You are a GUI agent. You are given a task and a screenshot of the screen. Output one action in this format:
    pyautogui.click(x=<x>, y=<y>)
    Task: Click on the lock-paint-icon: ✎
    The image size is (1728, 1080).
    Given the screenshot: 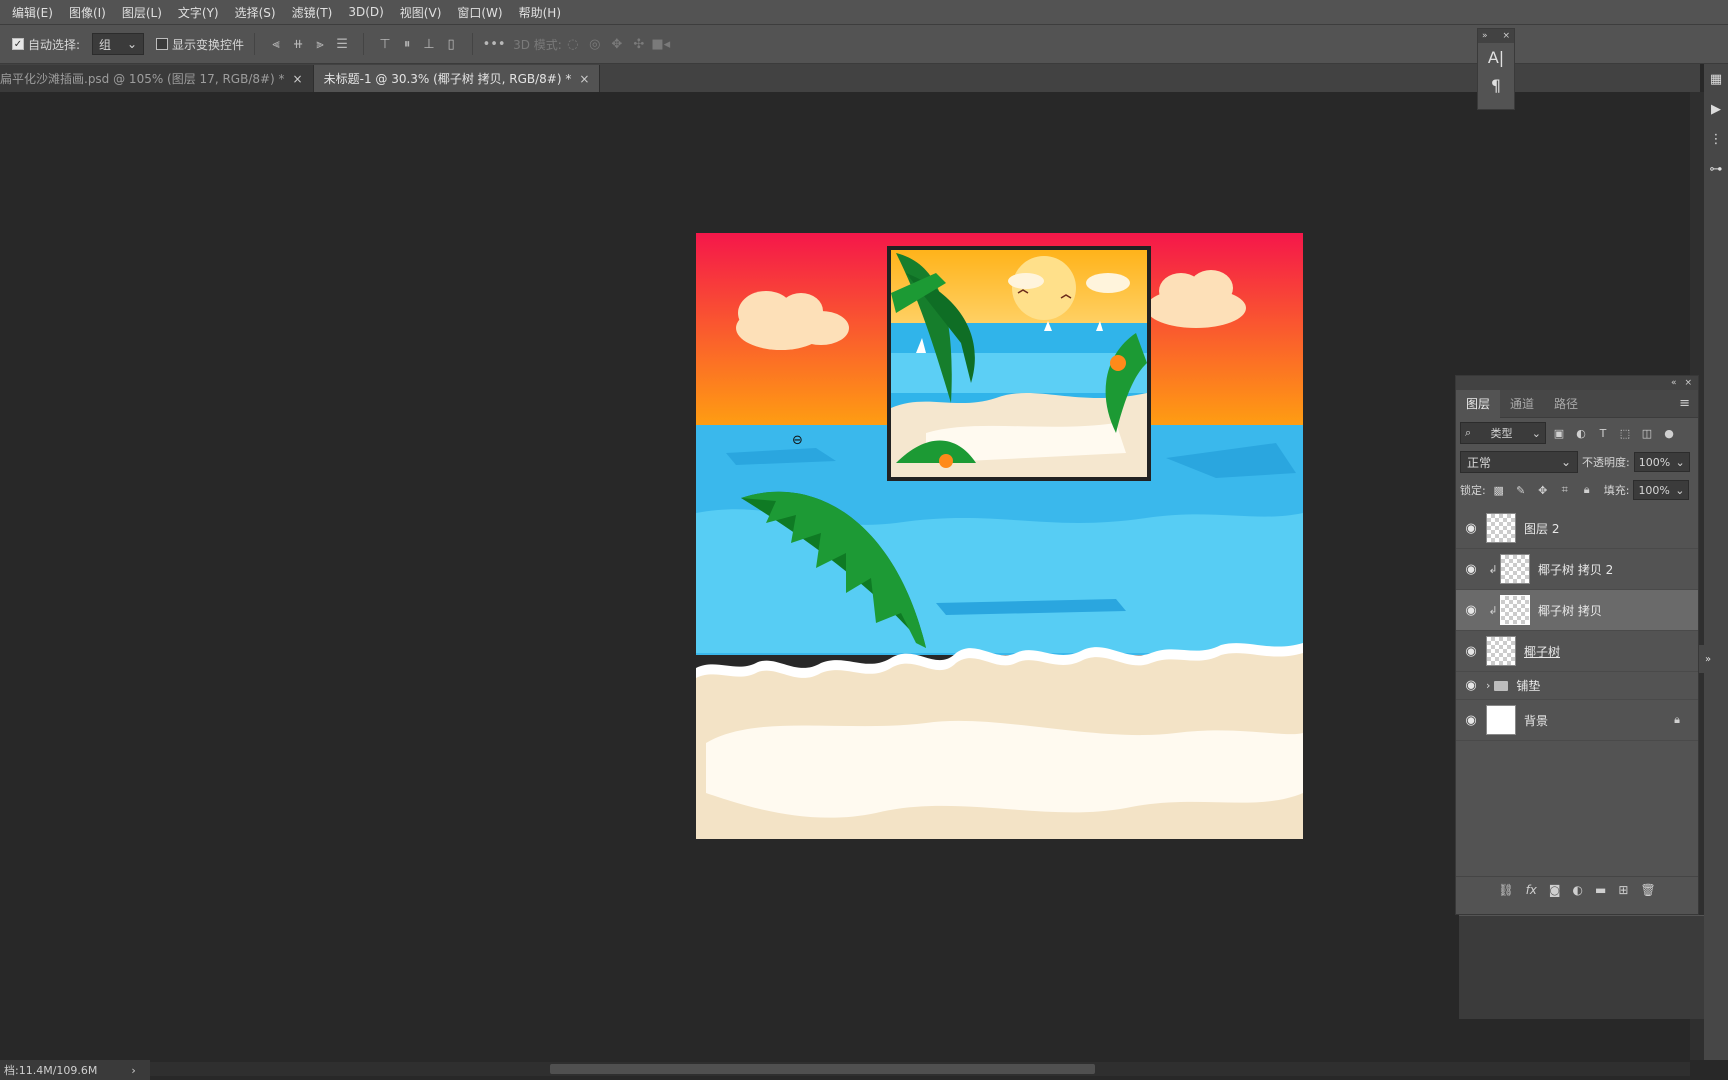 What is the action you would take?
    pyautogui.click(x=1521, y=490)
    